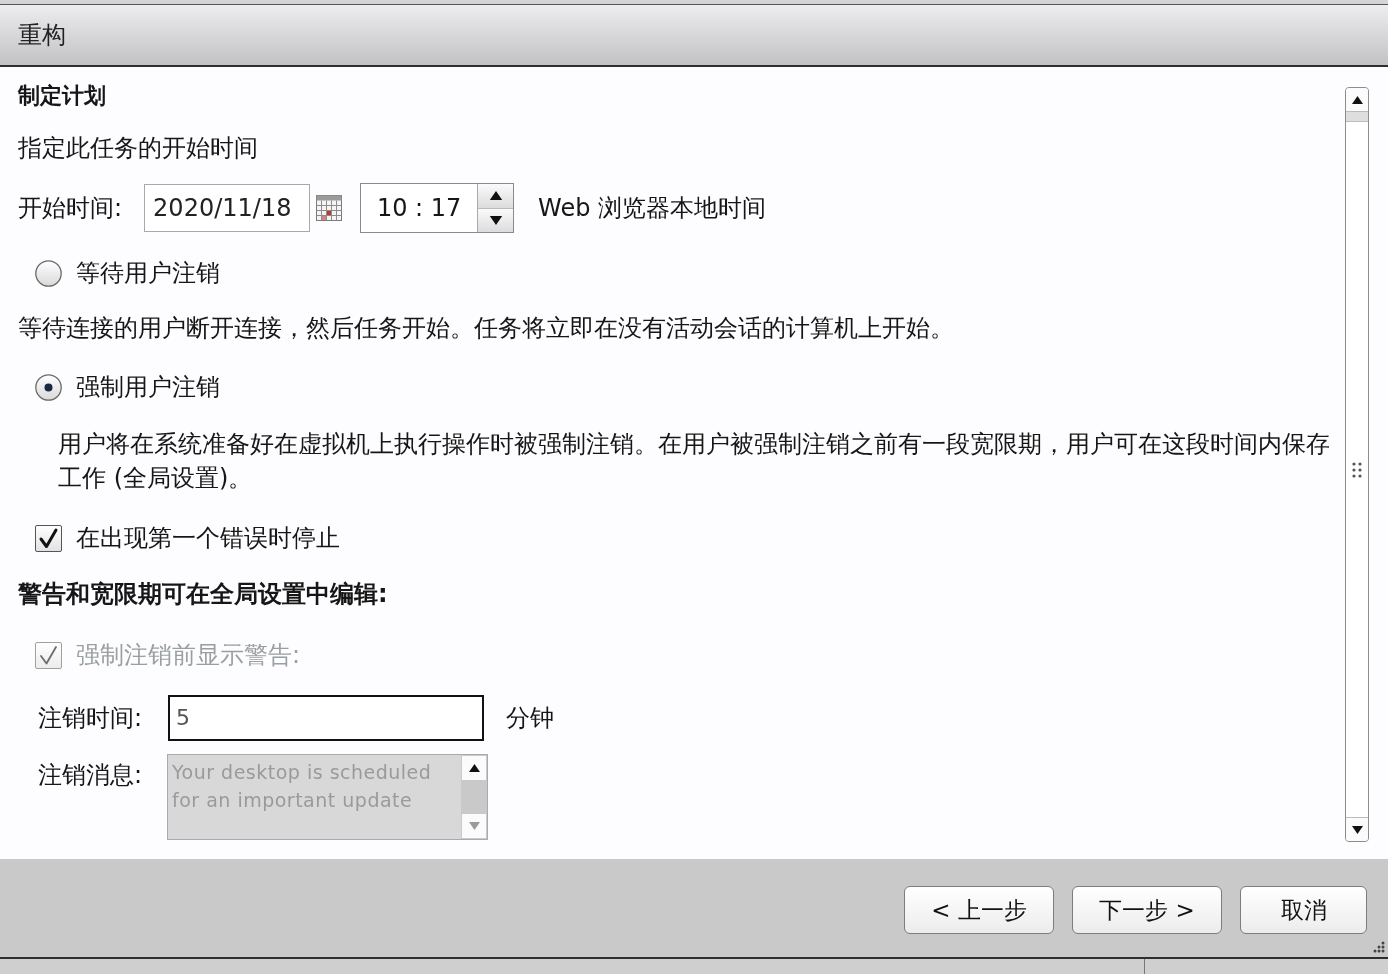 The image size is (1388, 974). I want to click on field-label: 注销消息:, so click(90, 775).